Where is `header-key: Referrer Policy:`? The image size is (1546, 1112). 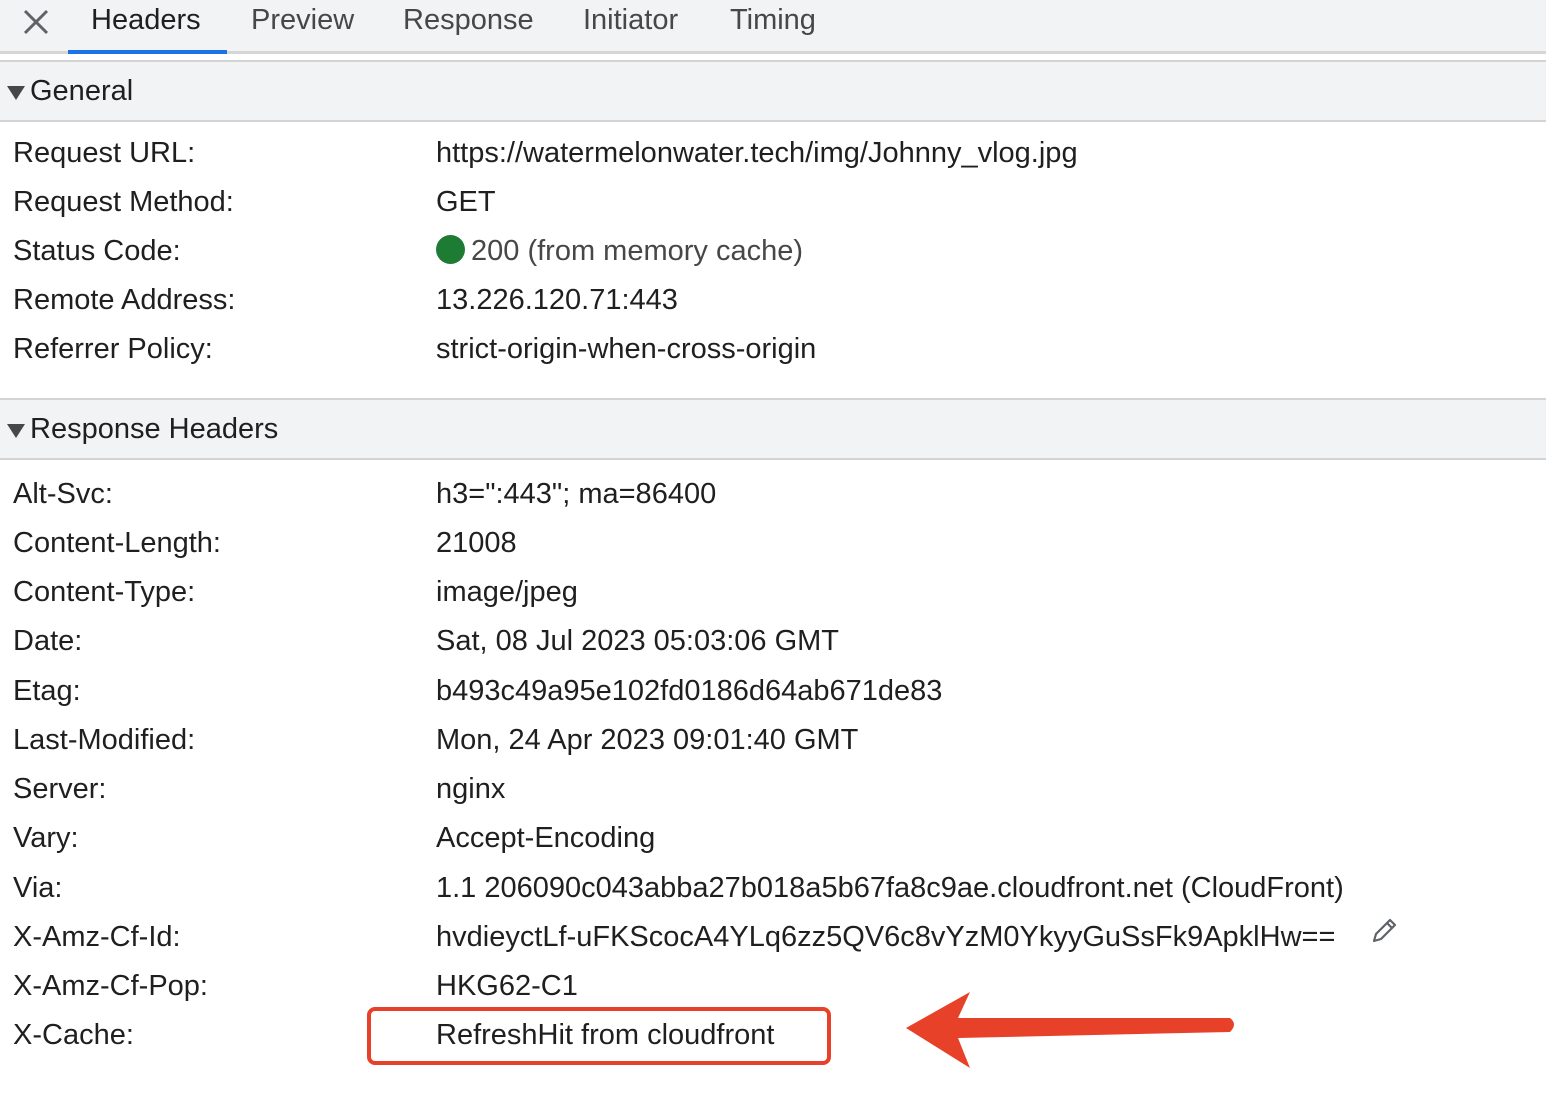
header-key: Referrer Policy: is located at coordinates (113, 349).